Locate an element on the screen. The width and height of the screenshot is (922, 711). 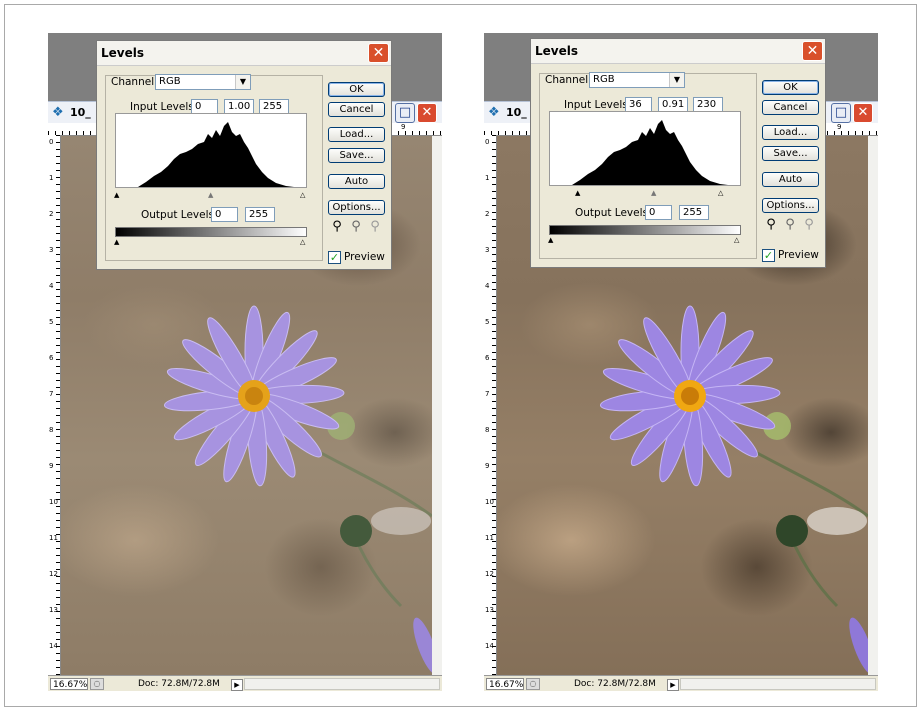
ruler-number: 2 is located at coordinates (51, 214).